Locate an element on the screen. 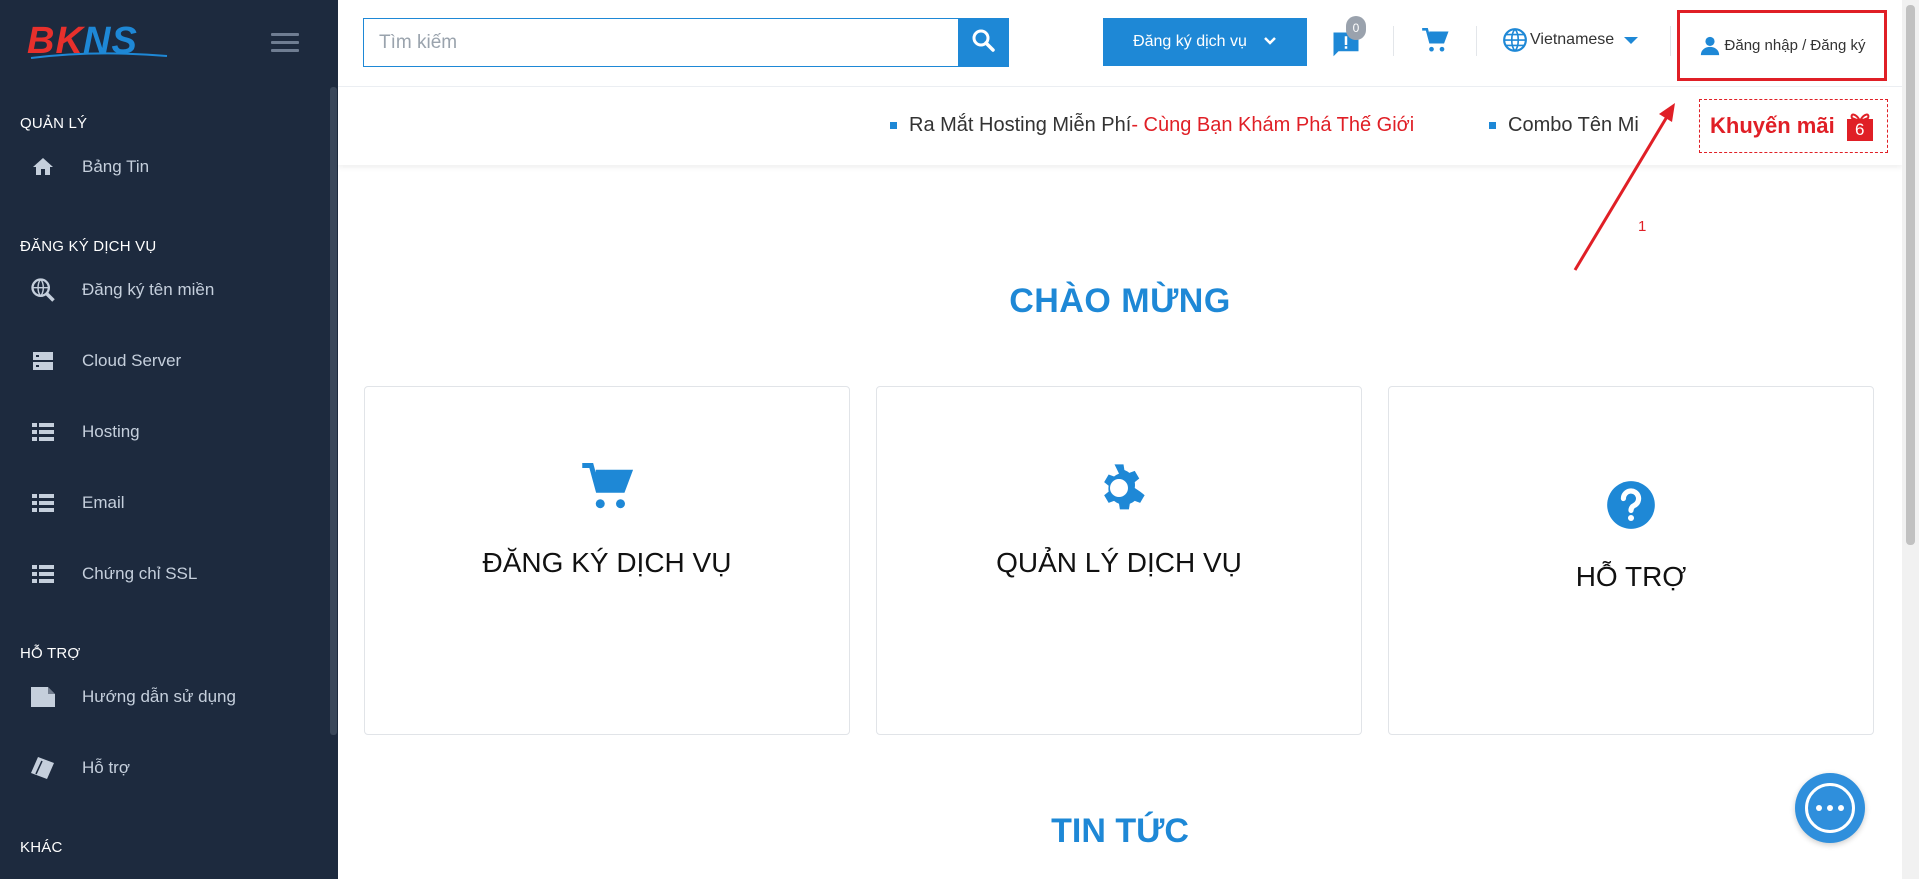 This screenshot has height=879, width=1919. sidebar-item-label: Bảng Tin is located at coordinates (116, 166).